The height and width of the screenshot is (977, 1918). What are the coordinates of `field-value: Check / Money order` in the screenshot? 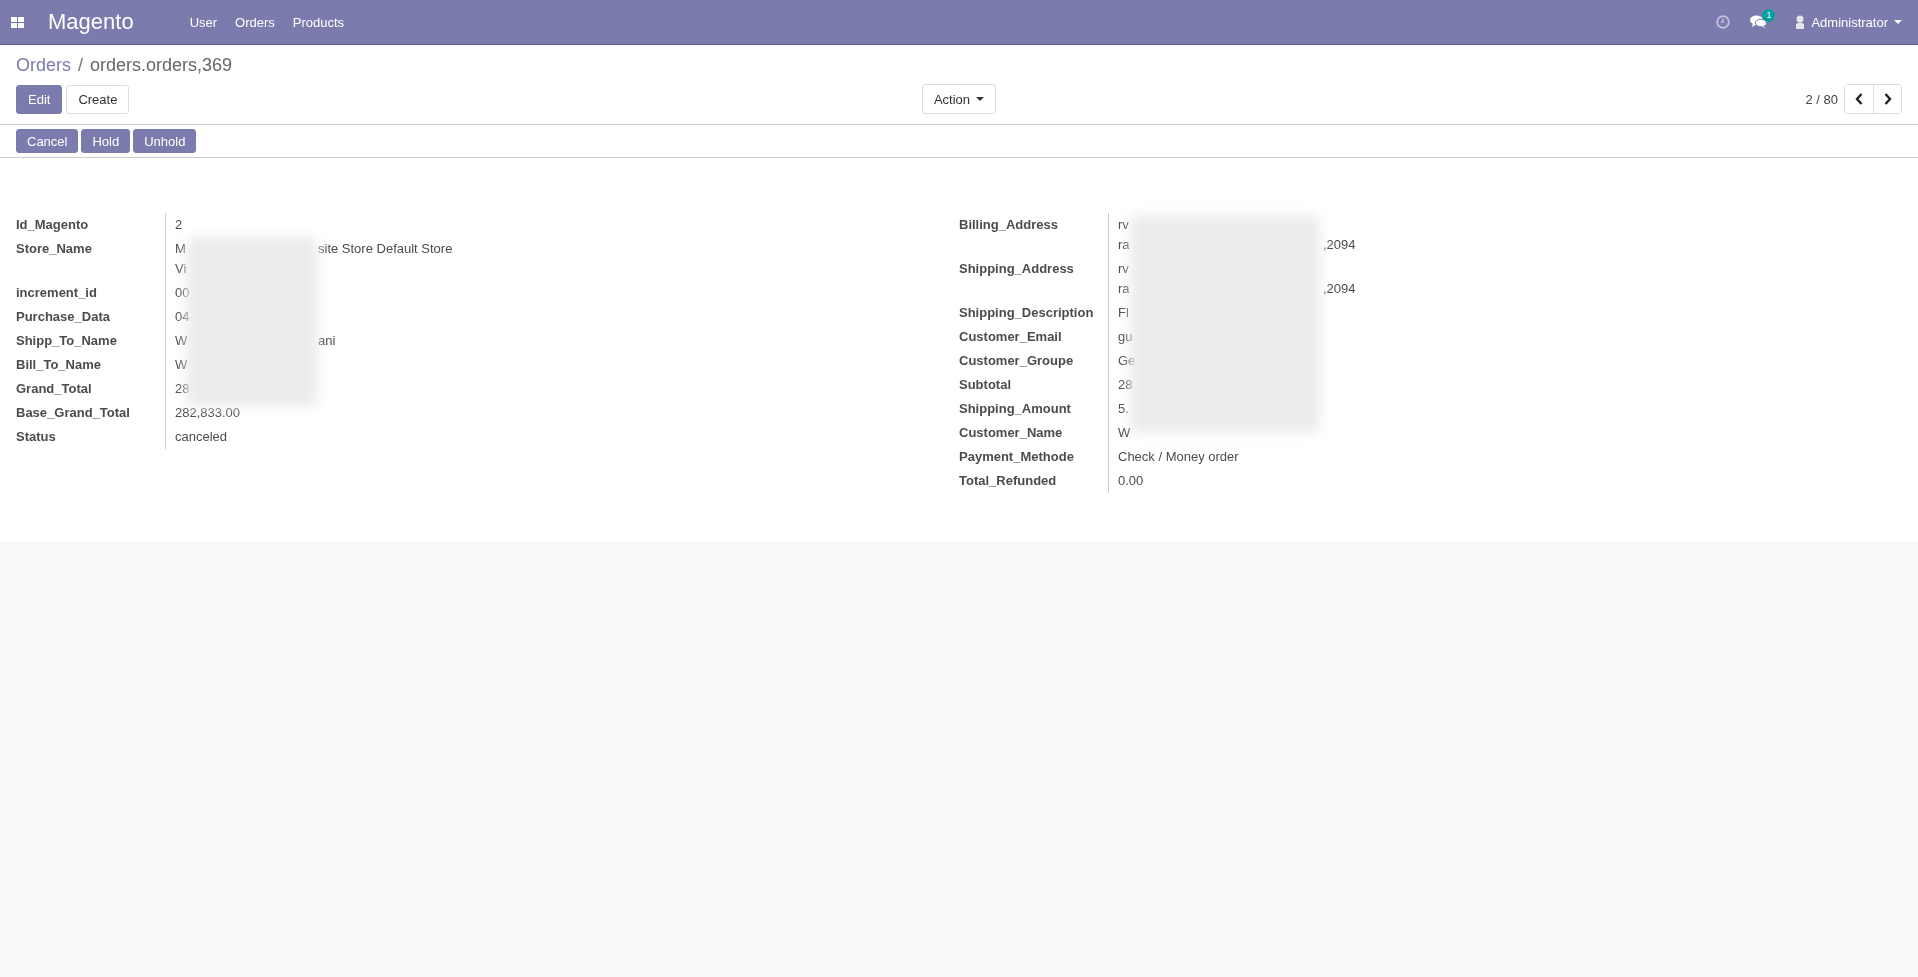 It's located at (1179, 457).